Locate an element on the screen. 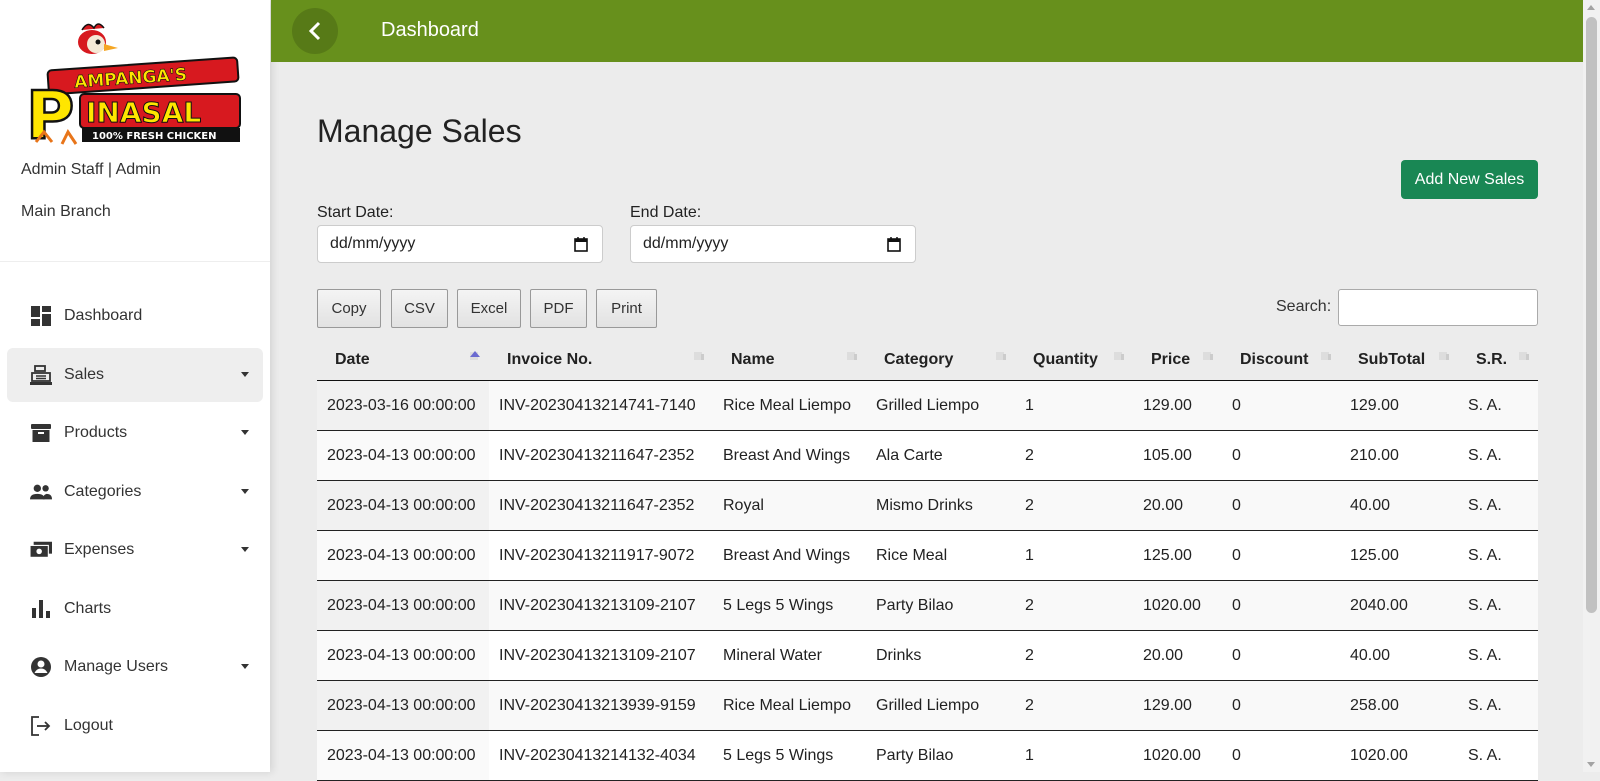 The height and width of the screenshot is (781, 1600). sidebar-item-expenses: Expenses is located at coordinates (135, 550).